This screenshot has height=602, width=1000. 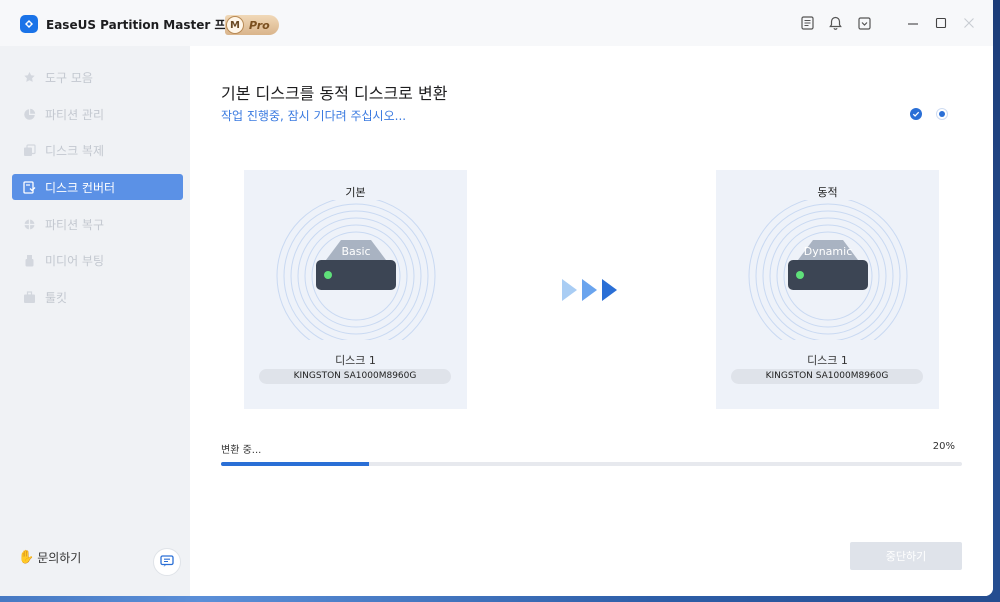 I want to click on target-disk-model: KINGSTON SA1000M8960G, so click(x=827, y=376).